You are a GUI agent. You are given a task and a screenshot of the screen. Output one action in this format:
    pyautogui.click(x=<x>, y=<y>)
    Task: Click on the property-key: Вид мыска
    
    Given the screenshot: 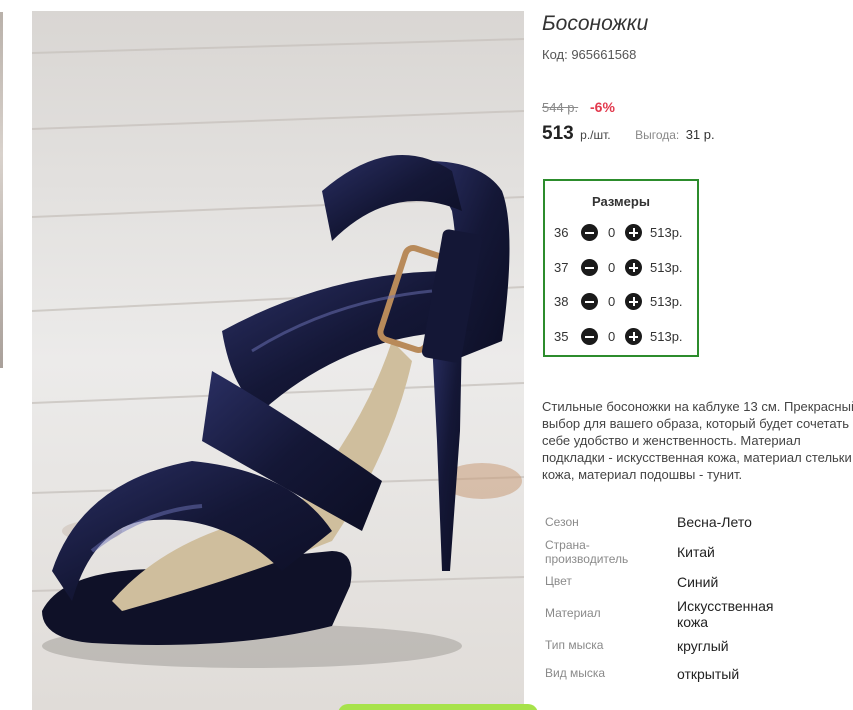 What is the action you would take?
    pyautogui.click(x=575, y=673)
    